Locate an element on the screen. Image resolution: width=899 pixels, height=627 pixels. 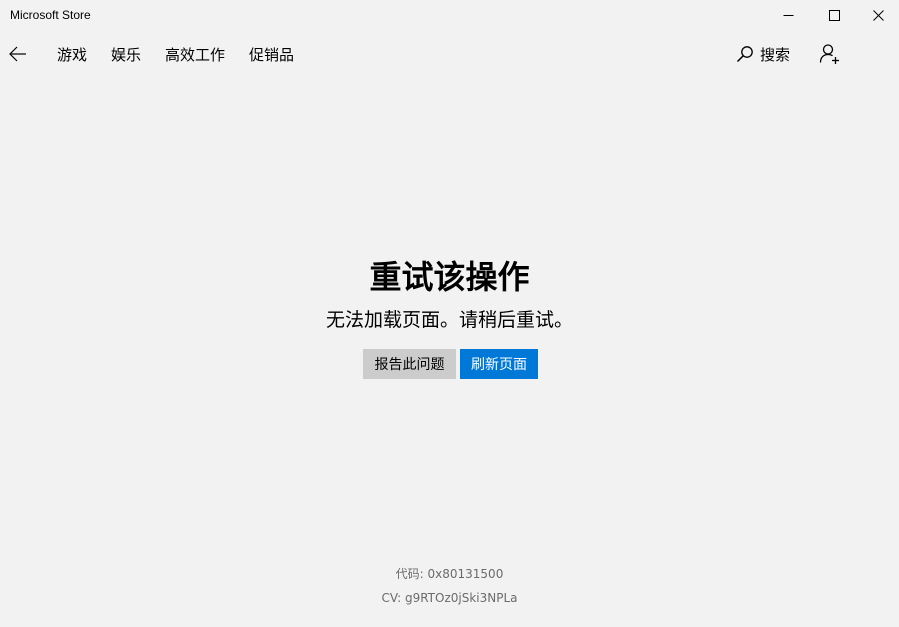
nav-item-entertainment: 娱乐 is located at coordinates (126, 54).